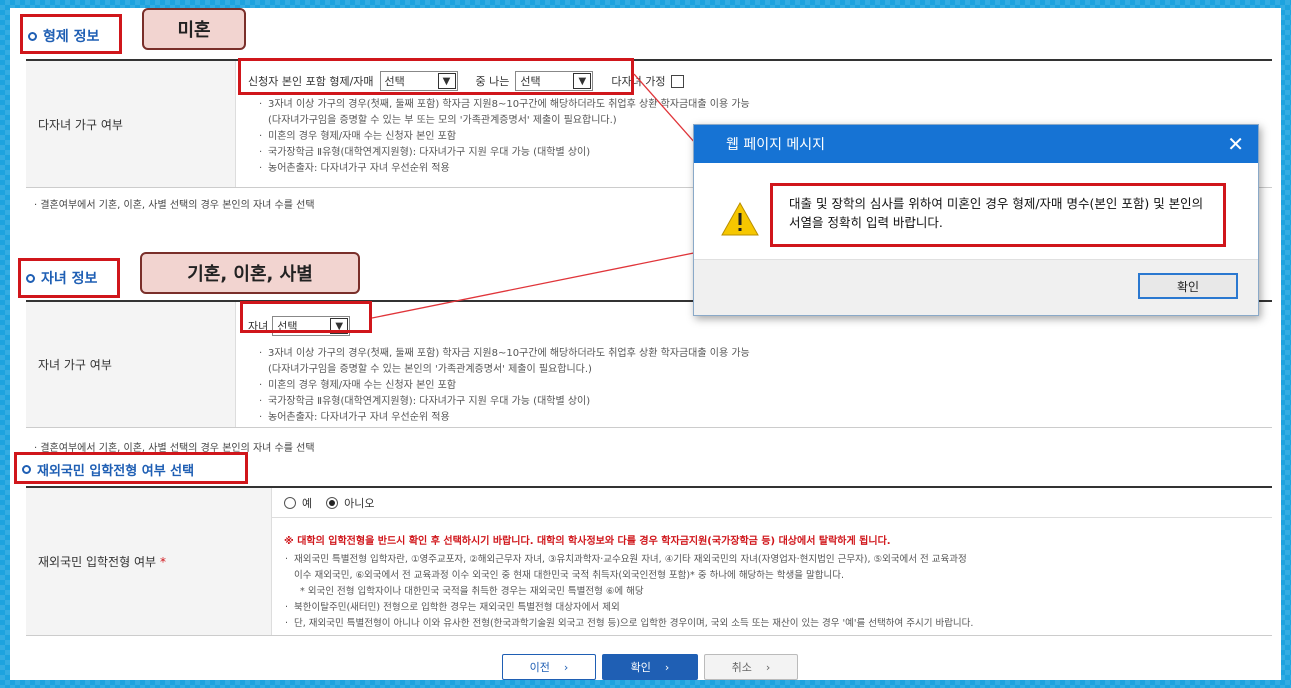 This screenshot has width=1291, height=688. Describe the element at coordinates (740, 220) in the screenshot. I see `warning-icon` at that location.